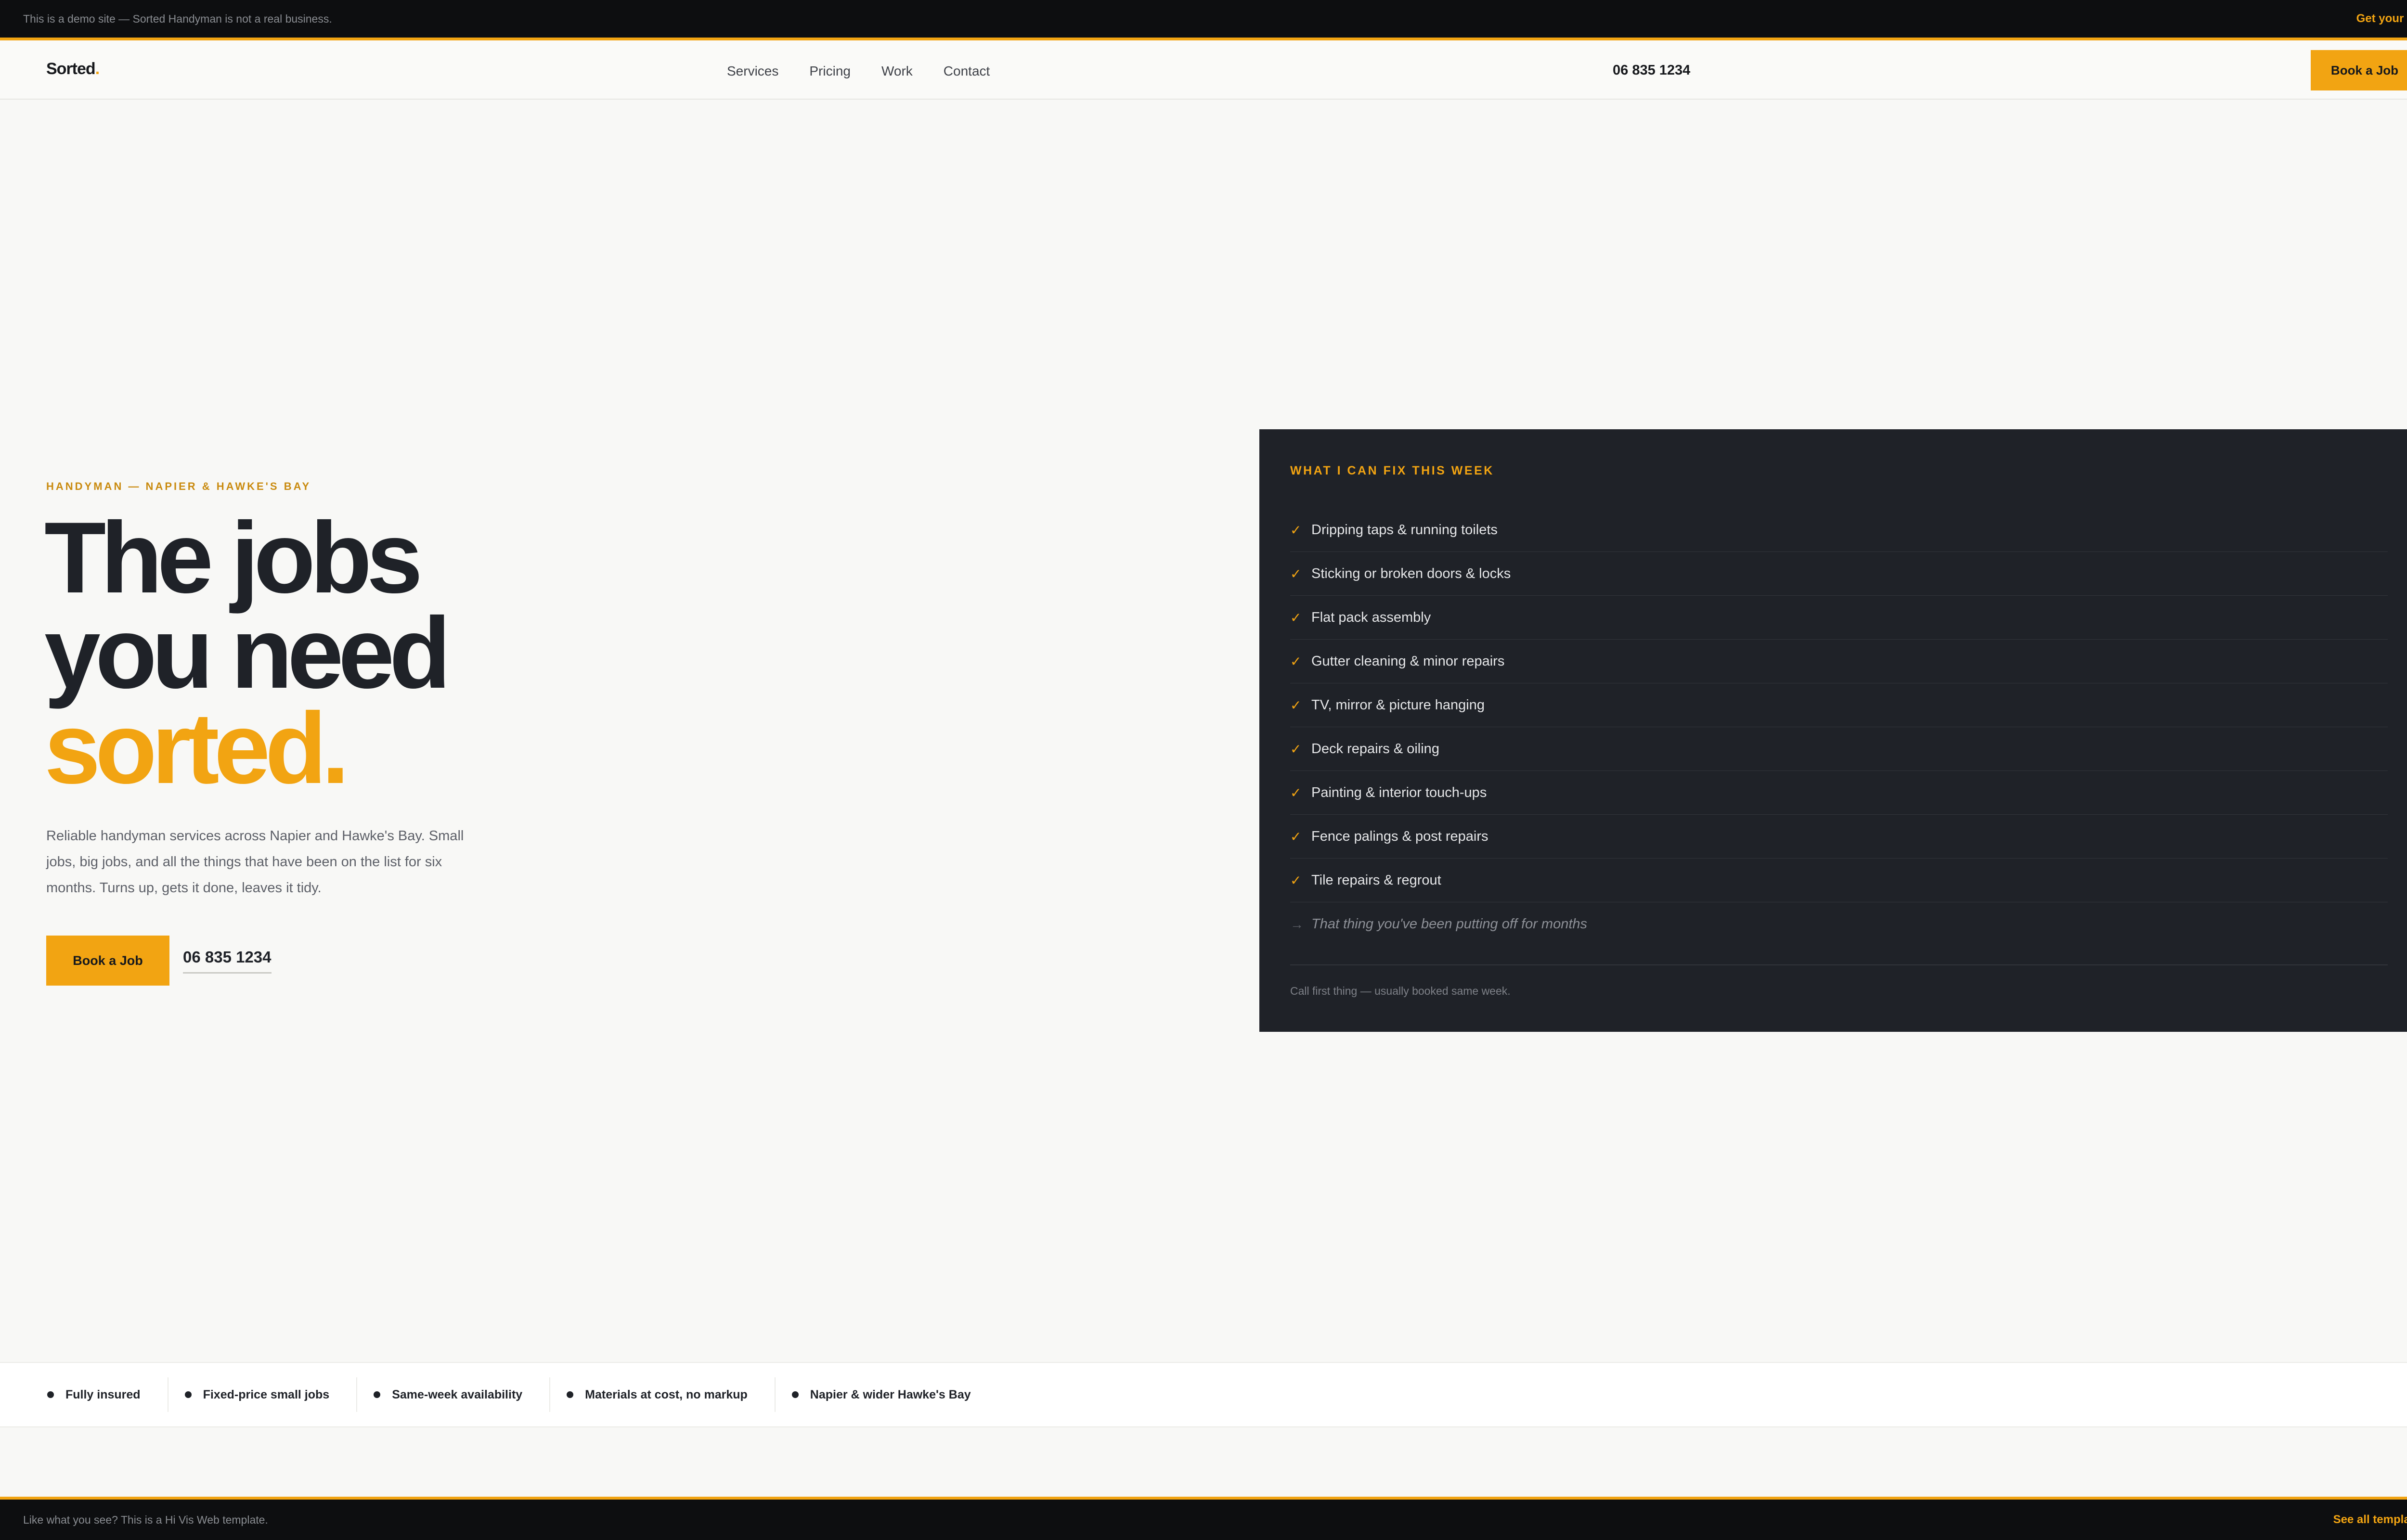  I want to click on hero-eyebrow: HANDYMAN — NAPIER & HAWKE'S BAY, so click(178, 486).